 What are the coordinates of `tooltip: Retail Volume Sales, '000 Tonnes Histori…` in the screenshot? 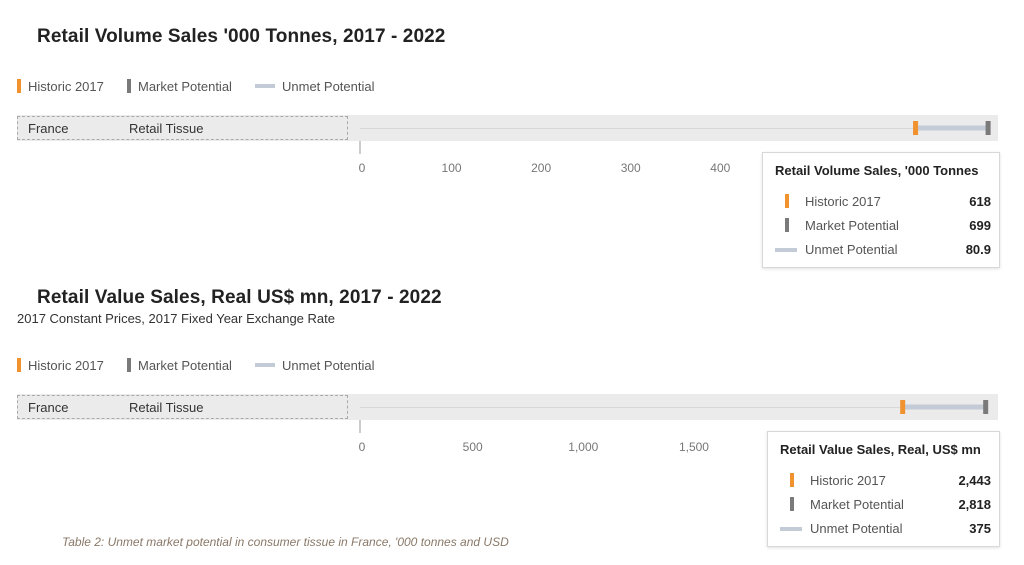 It's located at (881, 210).